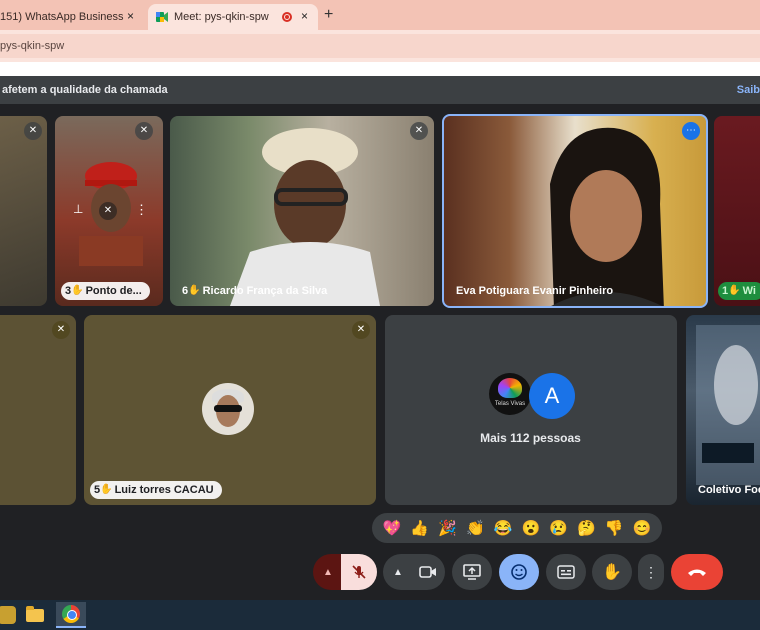  I want to click on avatar, so click(228, 409).